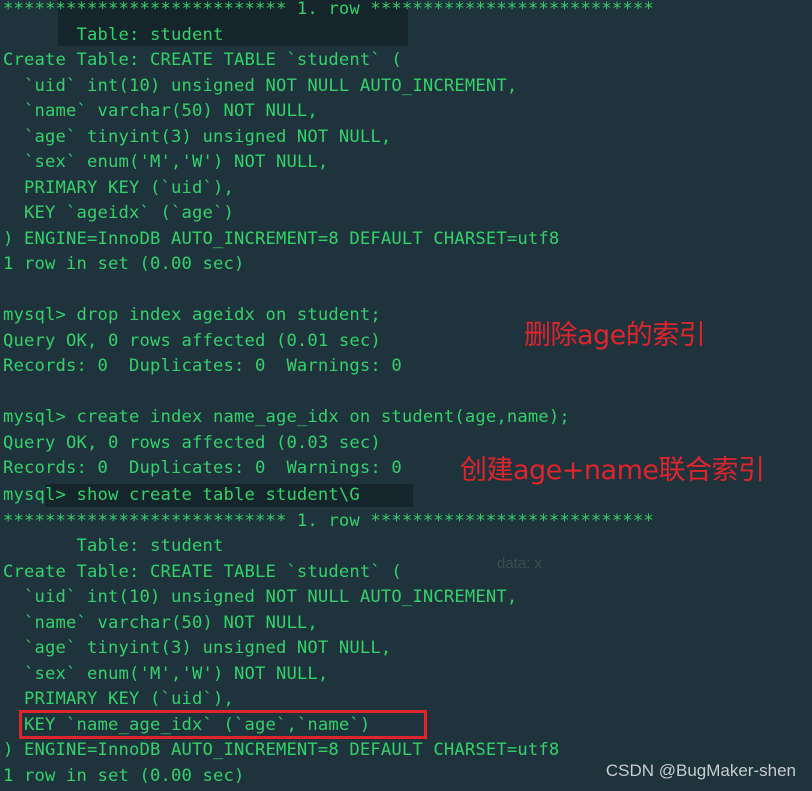 This screenshot has height=791, width=812. What do you see at coordinates (223, 724) in the screenshot?
I see `highlight-box` at bounding box center [223, 724].